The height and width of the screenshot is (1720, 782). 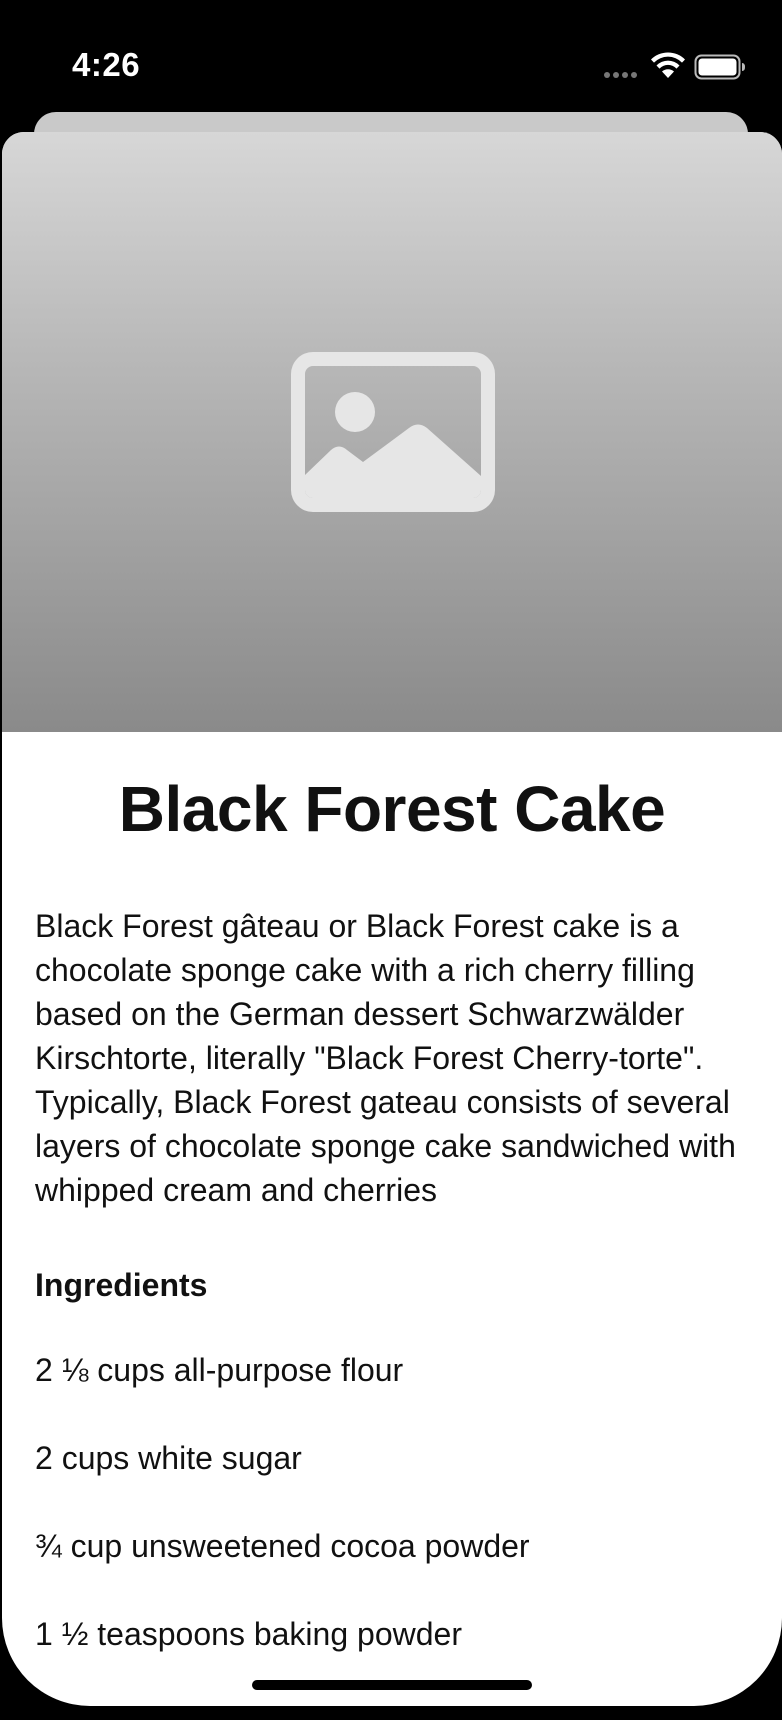 I want to click on ingredient-item: 2 ⅛ cups all-purpose flour, so click(x=219, y=1370).